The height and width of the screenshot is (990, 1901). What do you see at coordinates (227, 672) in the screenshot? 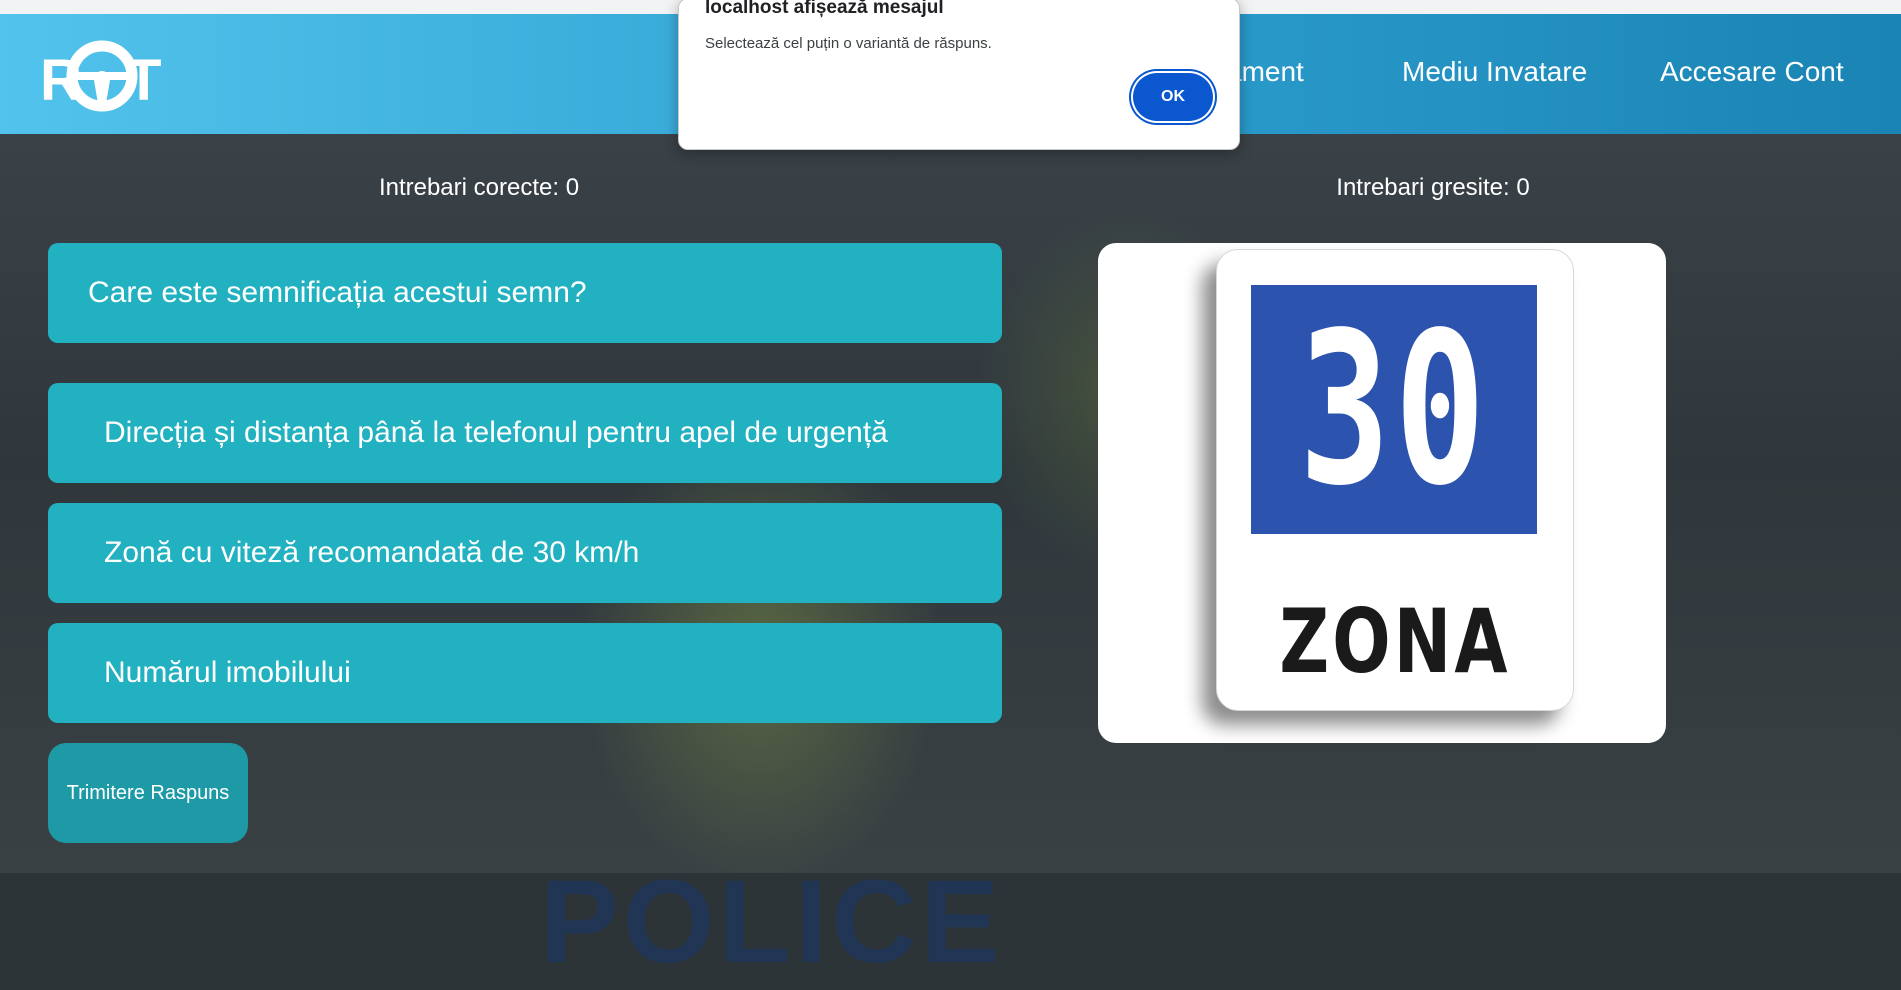
I see `answer-label: Numărul imobilului` at bounding box center [227, 672].